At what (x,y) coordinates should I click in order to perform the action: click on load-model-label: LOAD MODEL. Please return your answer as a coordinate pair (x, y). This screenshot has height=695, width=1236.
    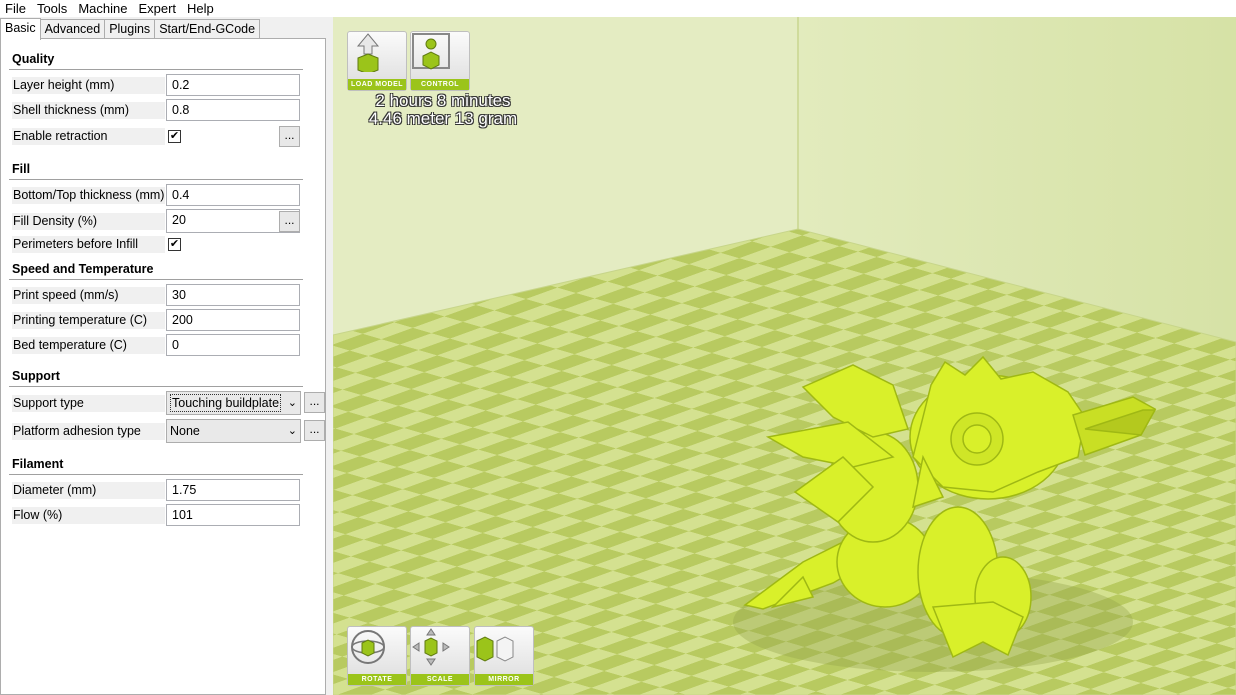
    Looking at the image, I should click on (377, 84).